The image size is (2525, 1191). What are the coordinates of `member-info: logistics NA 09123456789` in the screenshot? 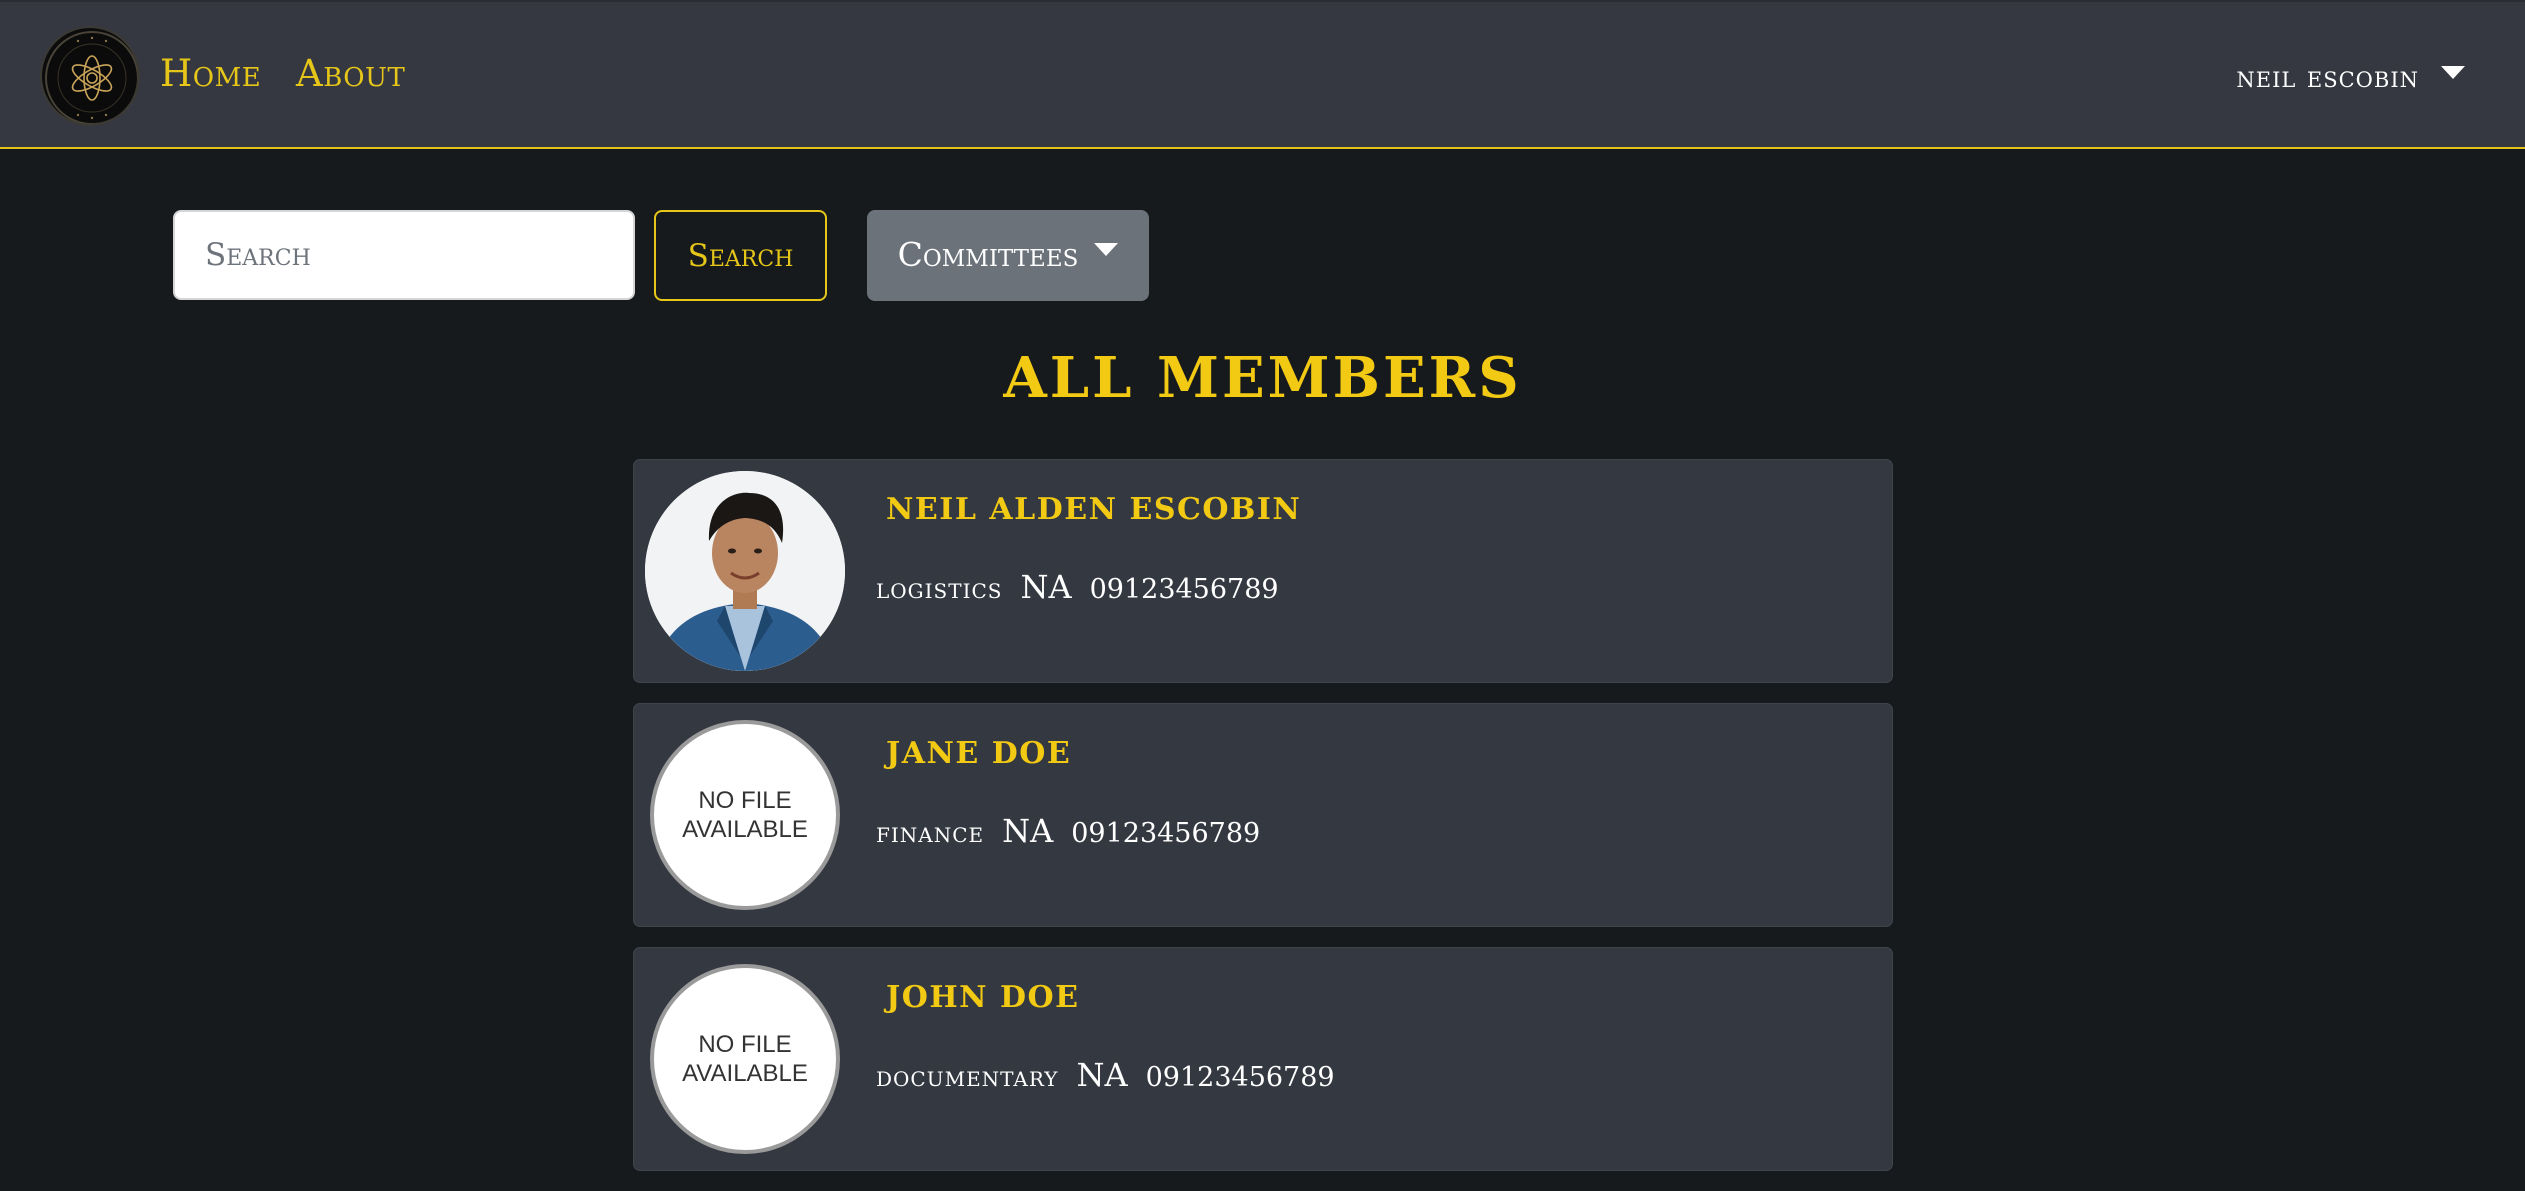 It's located at (1077, 587).